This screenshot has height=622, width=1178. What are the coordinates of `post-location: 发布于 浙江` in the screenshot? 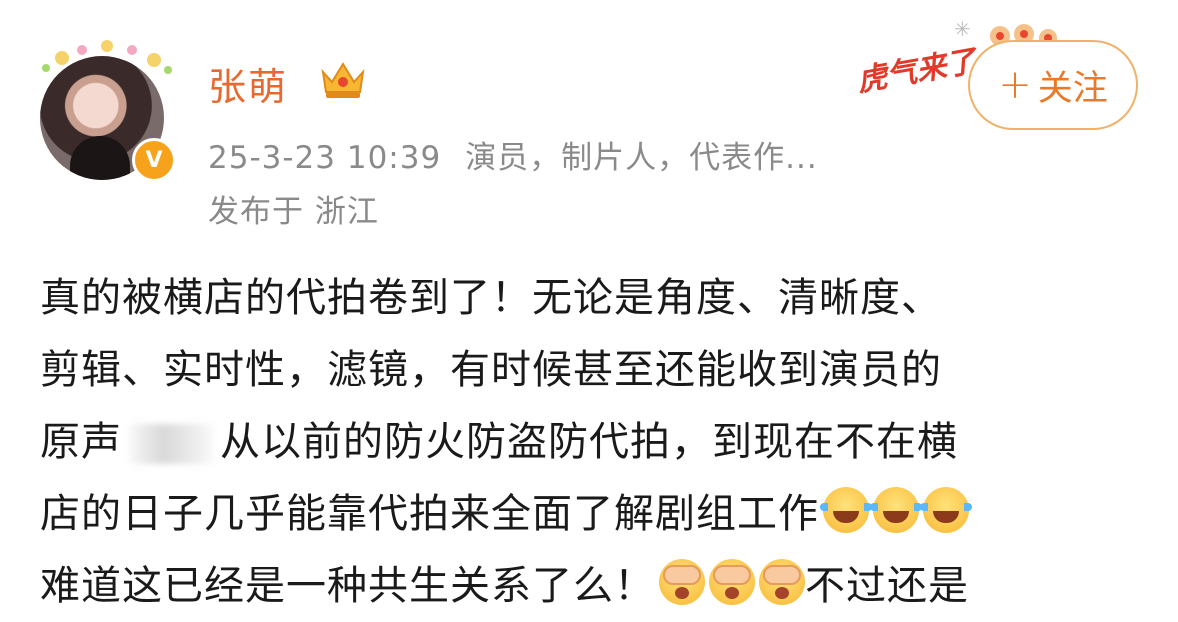 It's located at (293, 212).